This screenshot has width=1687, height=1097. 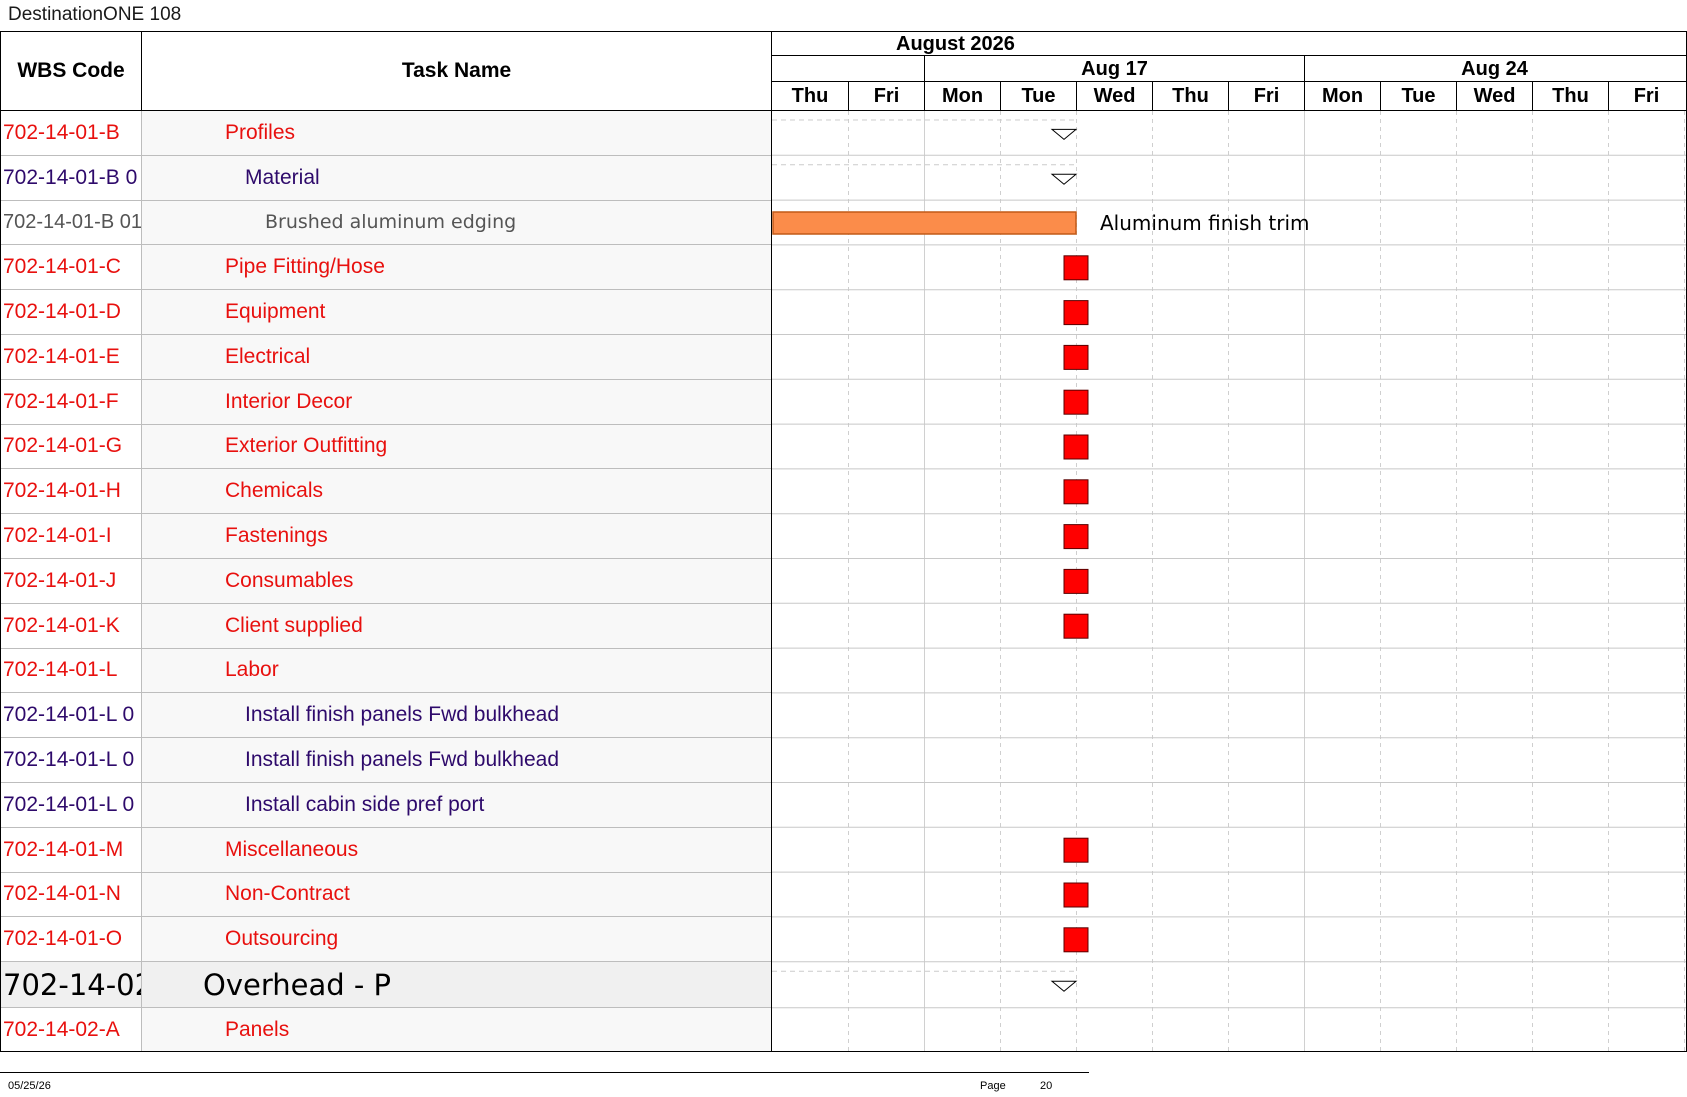 I want to click on wbs-code-cell: 702-14-01-H, so click(x=71, y=491).